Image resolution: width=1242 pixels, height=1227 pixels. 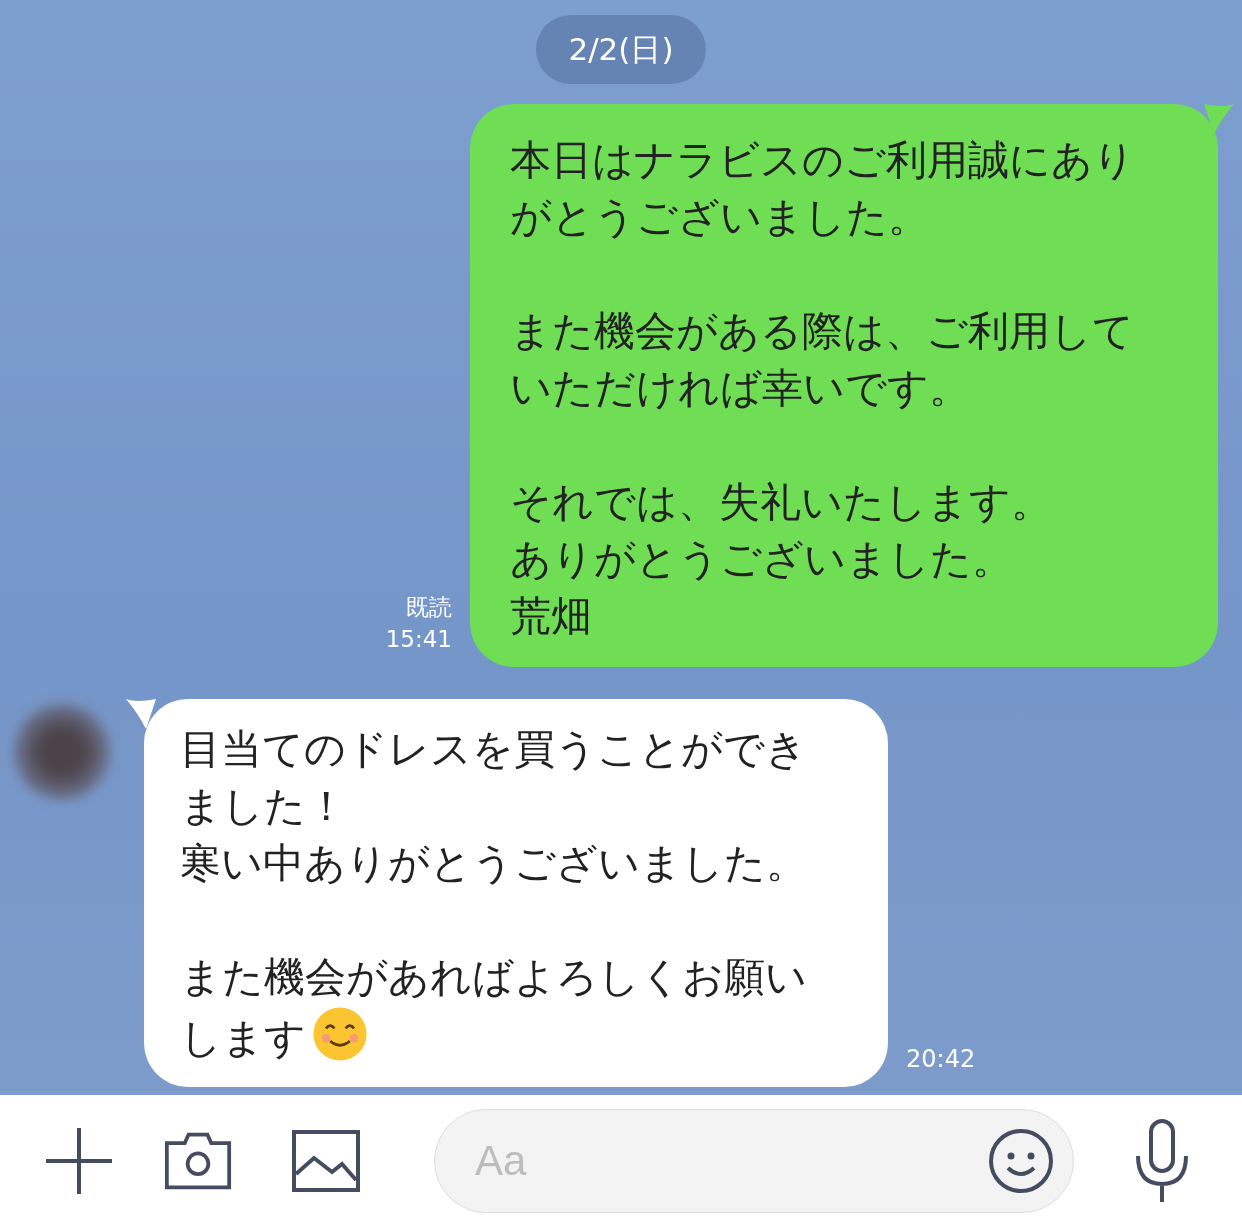 I want to click on avatar, so click(x=62, y=752).